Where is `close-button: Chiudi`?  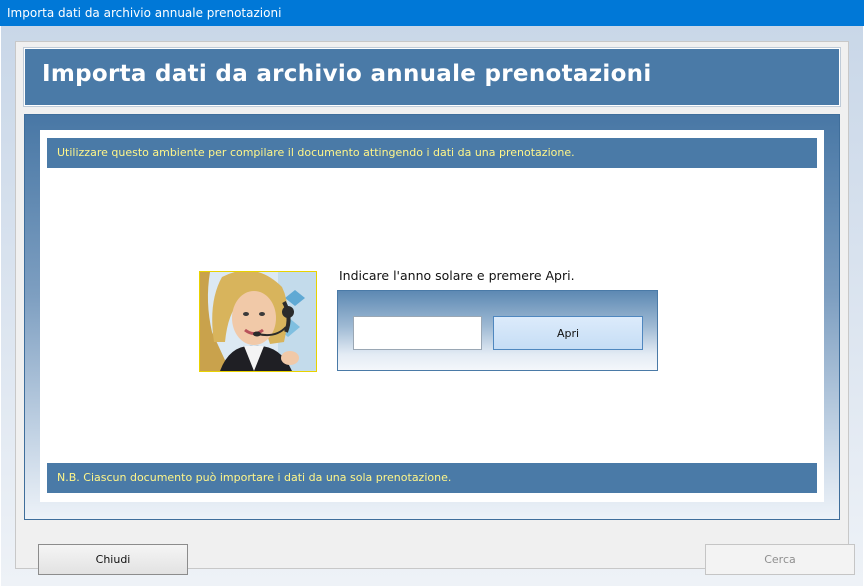
close-button: Chiudi is located at coordinates (113, 559).